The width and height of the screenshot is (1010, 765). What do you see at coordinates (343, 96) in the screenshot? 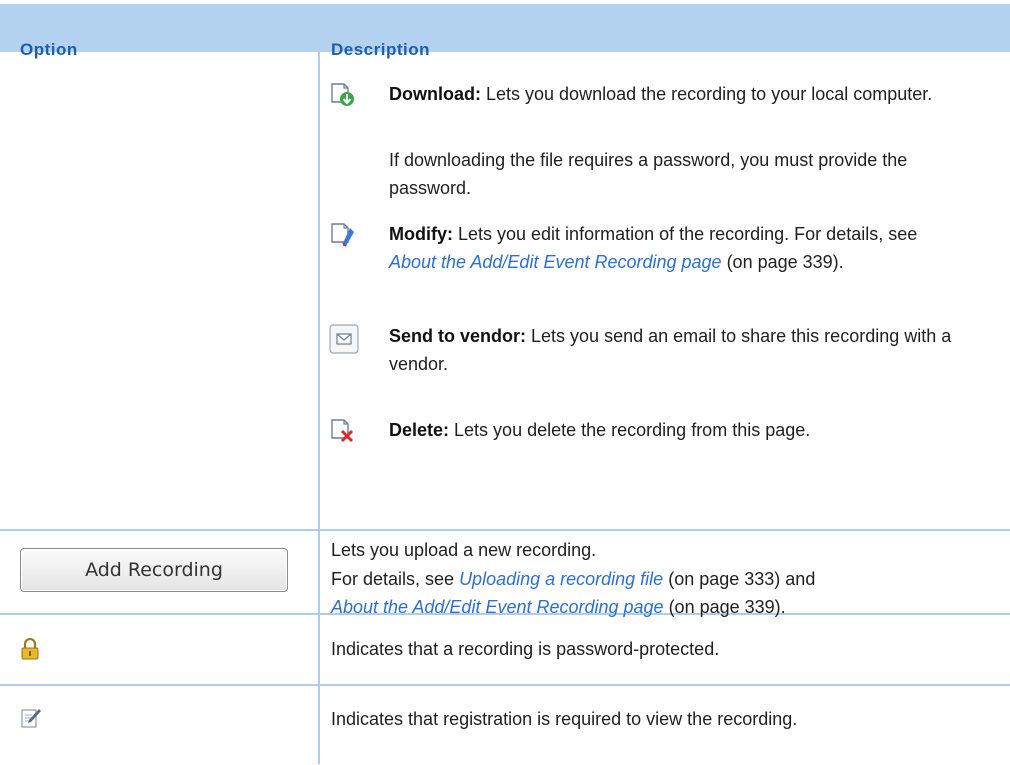
I see `download-icon` at bounding box center [343, 96].